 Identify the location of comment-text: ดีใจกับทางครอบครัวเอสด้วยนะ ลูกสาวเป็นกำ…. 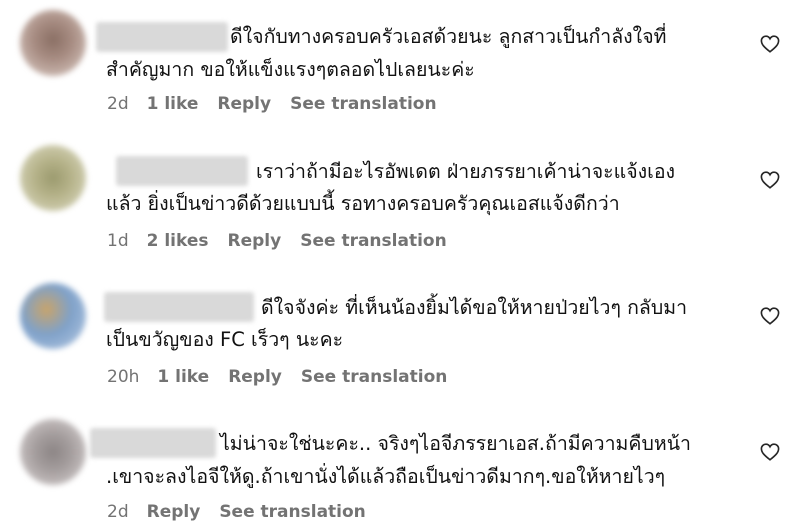
(490, 36).